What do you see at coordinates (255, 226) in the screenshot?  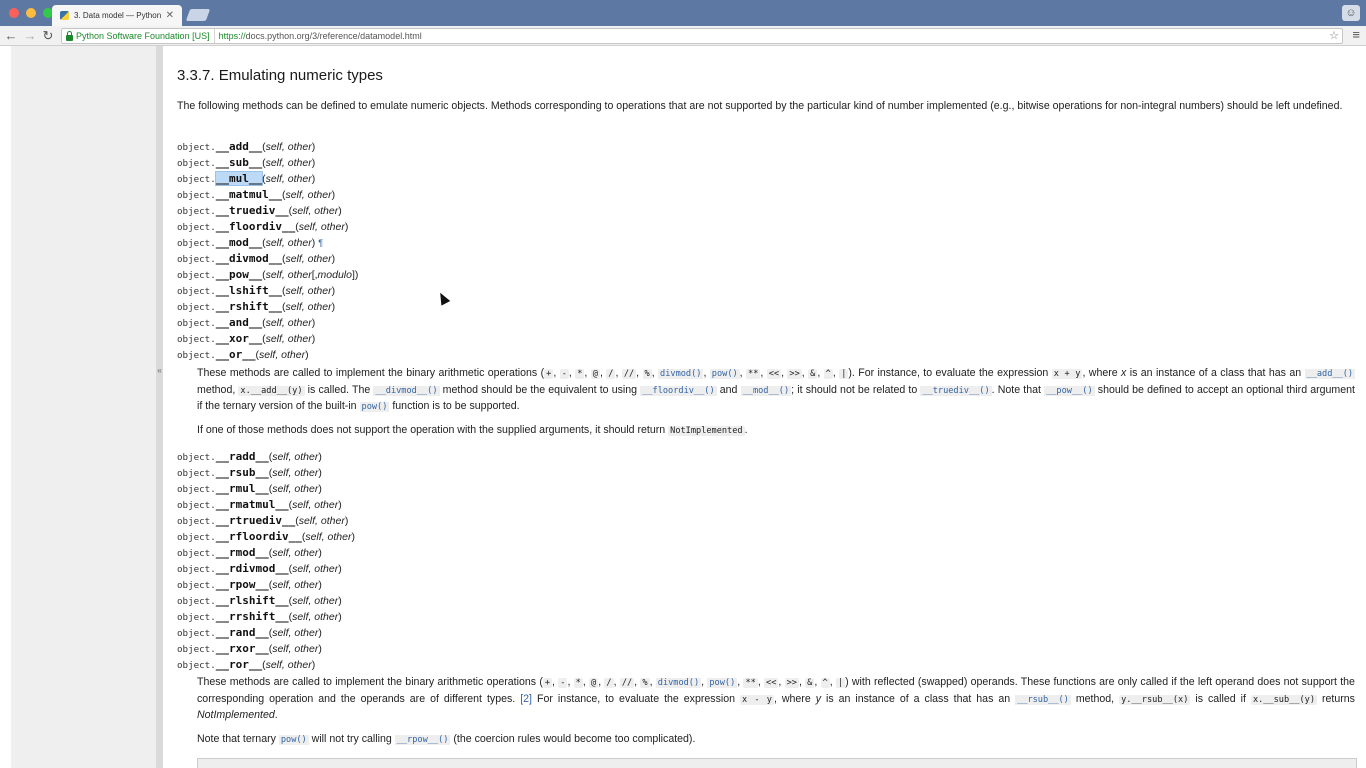 I see `method-name: __floordiv__` at bounding box center [255, 226].